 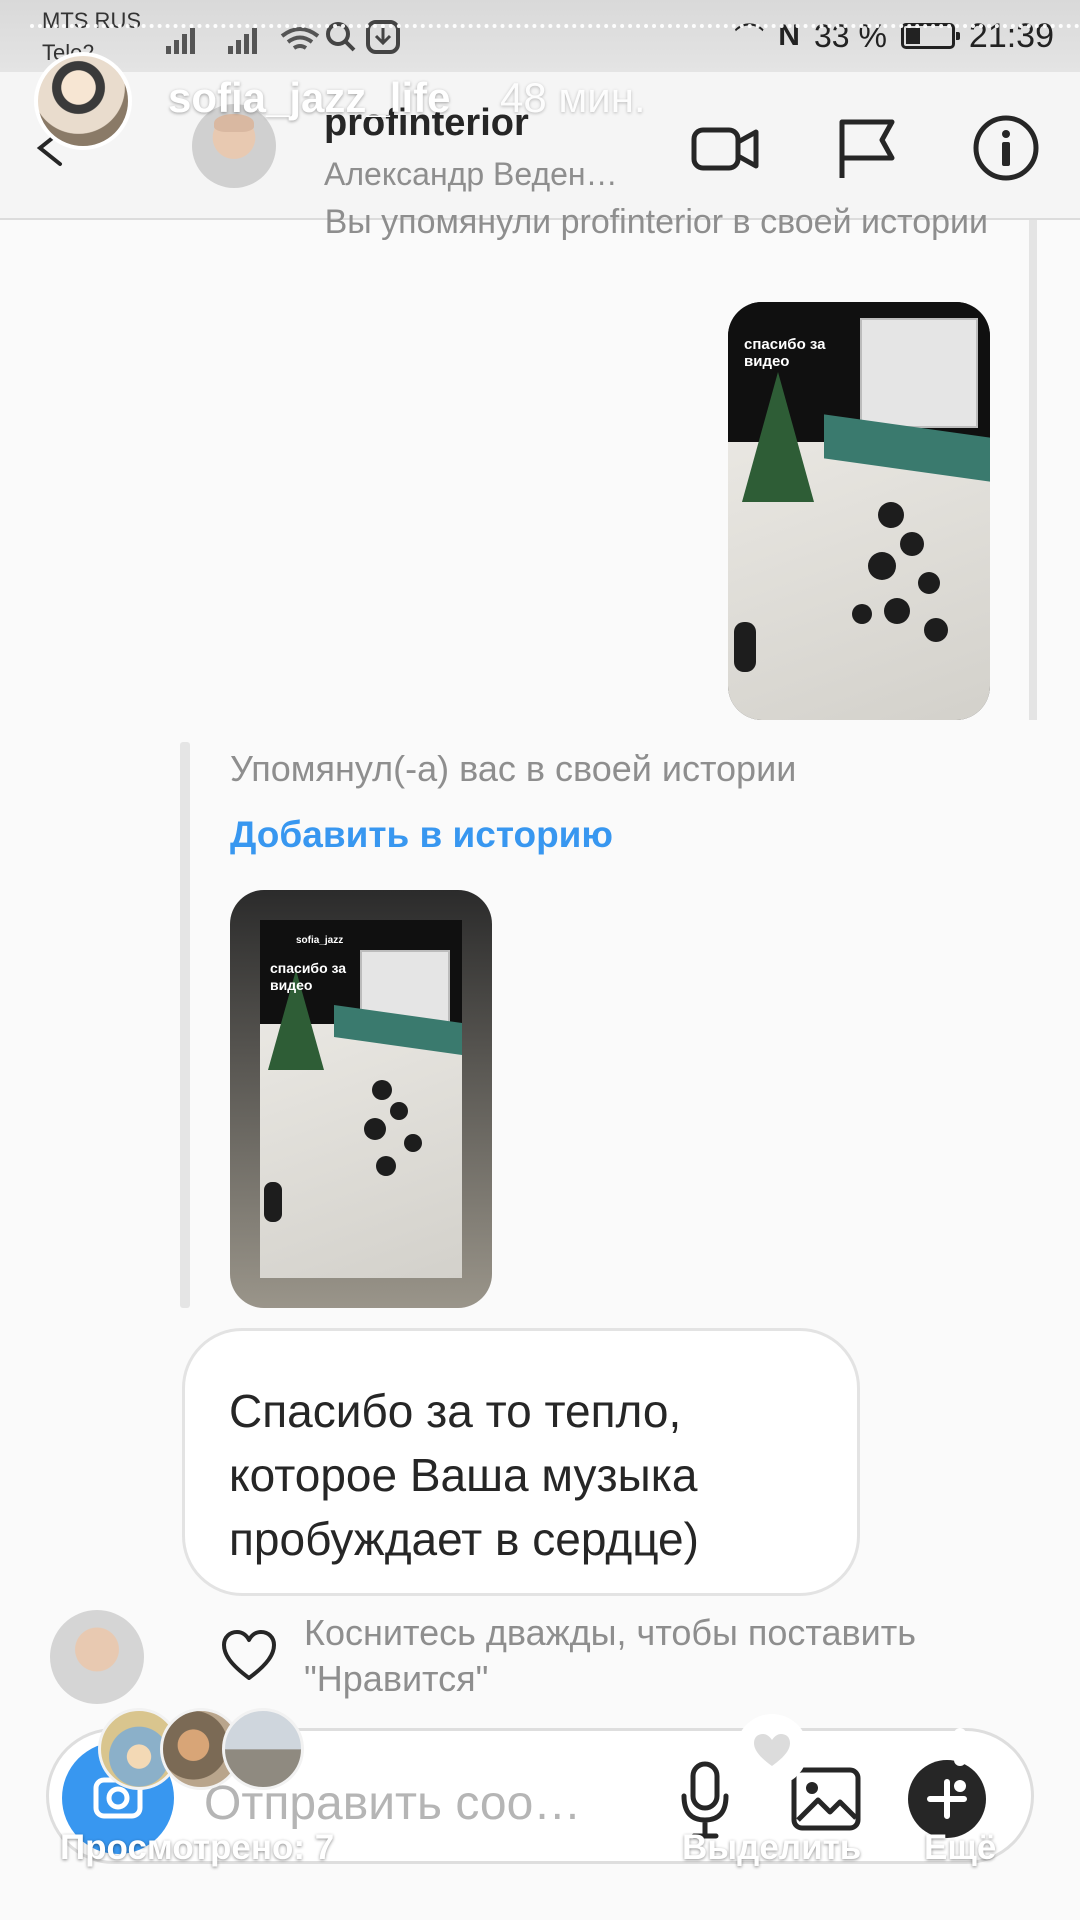 I want to click on more-actions-button, so click(x=947, y=1799).